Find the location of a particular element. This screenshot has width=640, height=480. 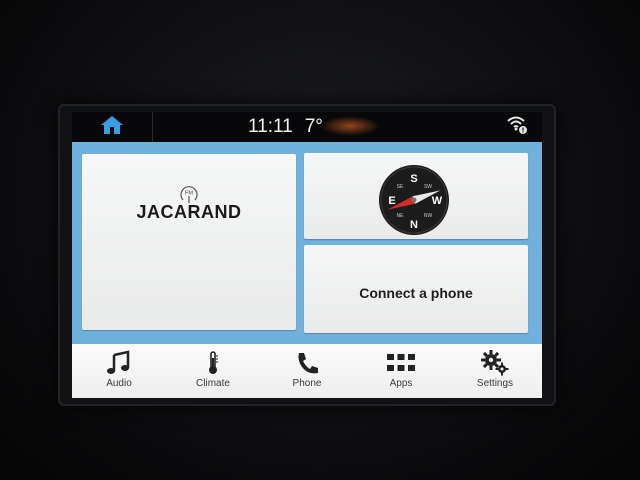

status-readout: 11:11 7° is located at coordinates (285, 127).